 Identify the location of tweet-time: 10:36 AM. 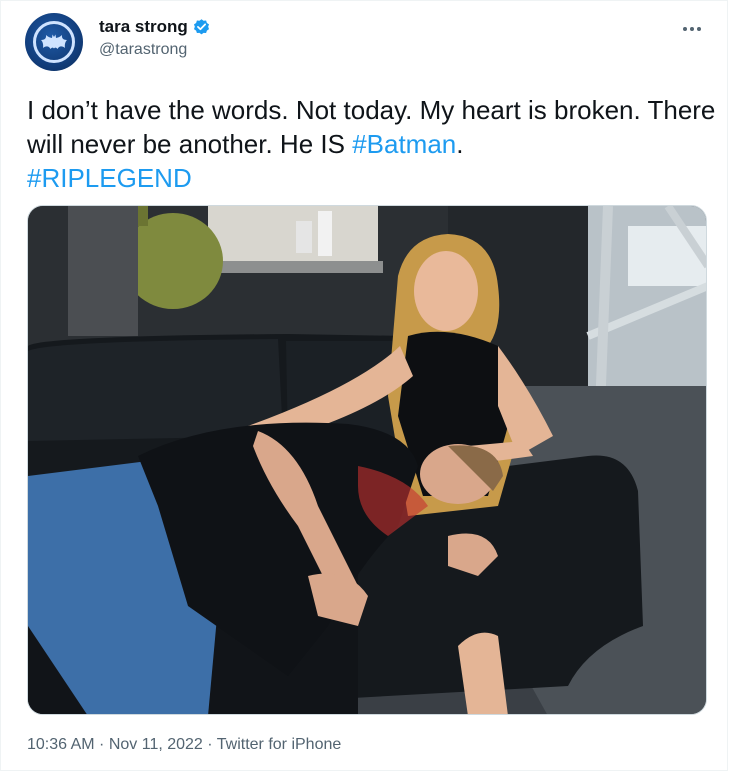
(61, 744).